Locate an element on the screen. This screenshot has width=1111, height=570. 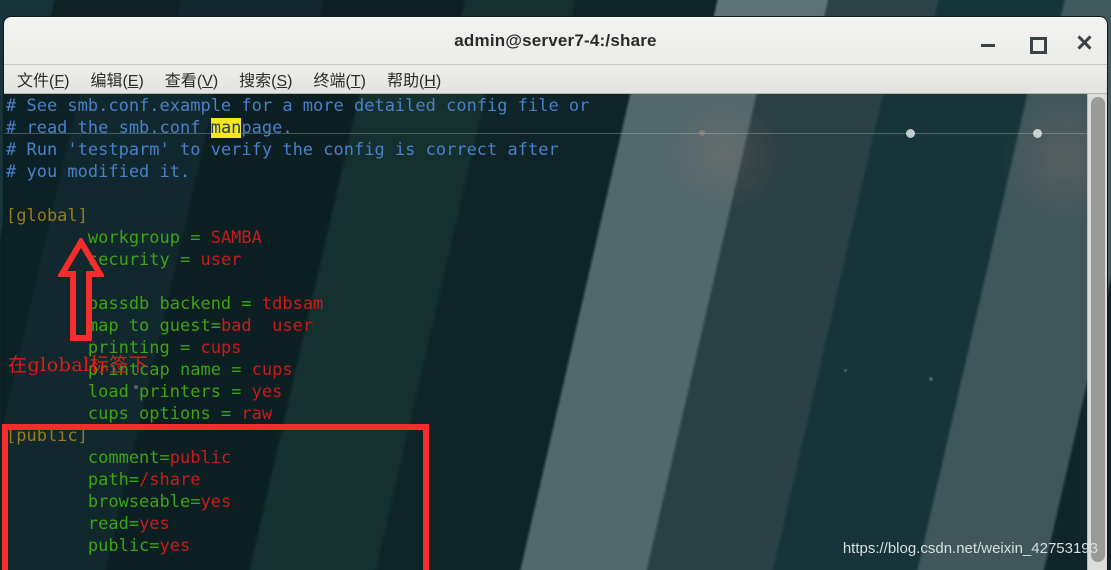
terminal-comment-line: # you modified it. is located at coordinates (98, 172).